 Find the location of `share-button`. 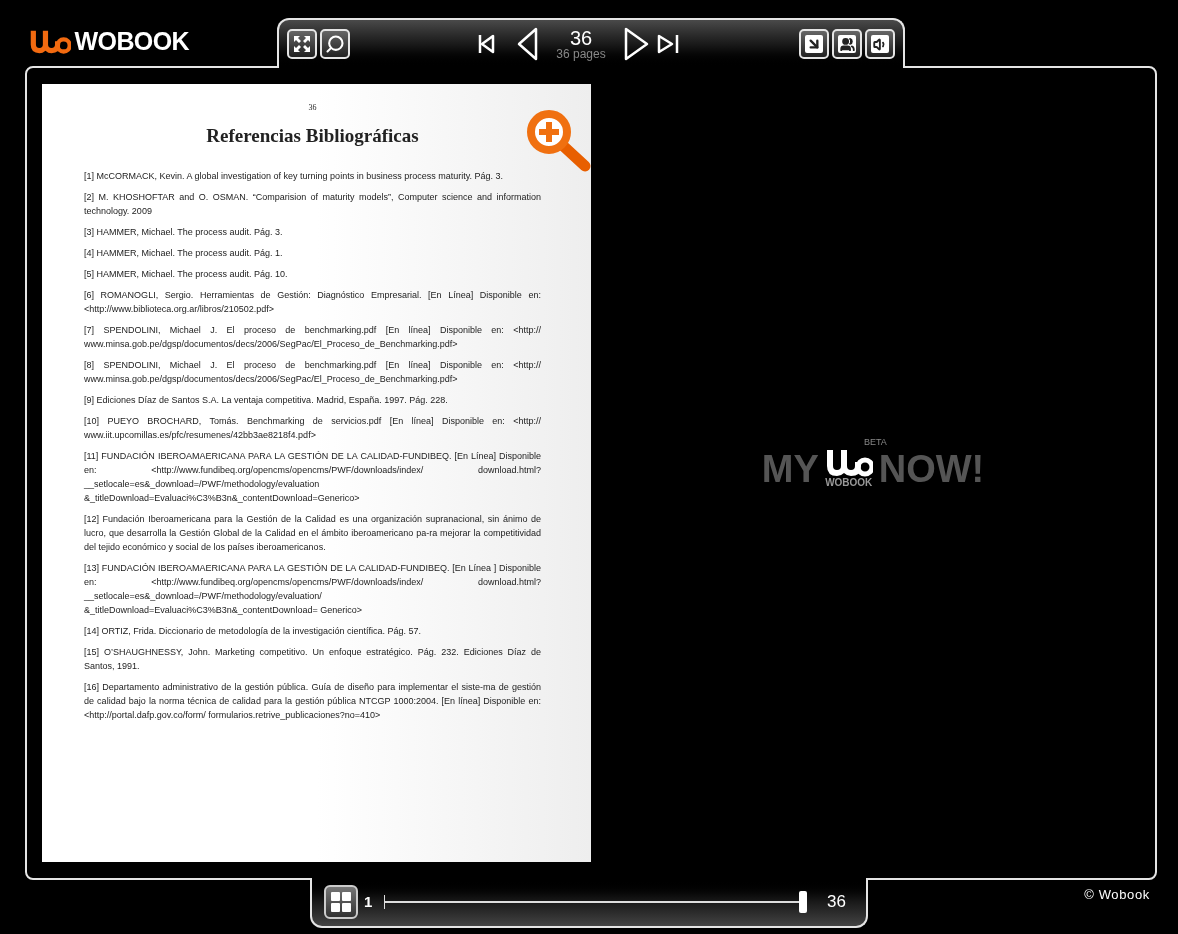

share-button is located at coordinates (847, 44).